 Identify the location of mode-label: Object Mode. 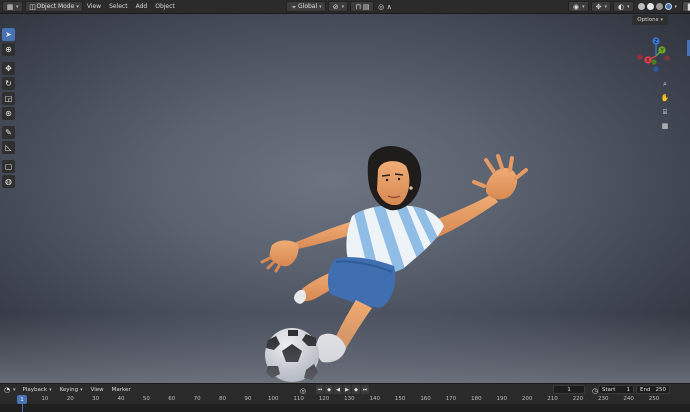
(55, 6).